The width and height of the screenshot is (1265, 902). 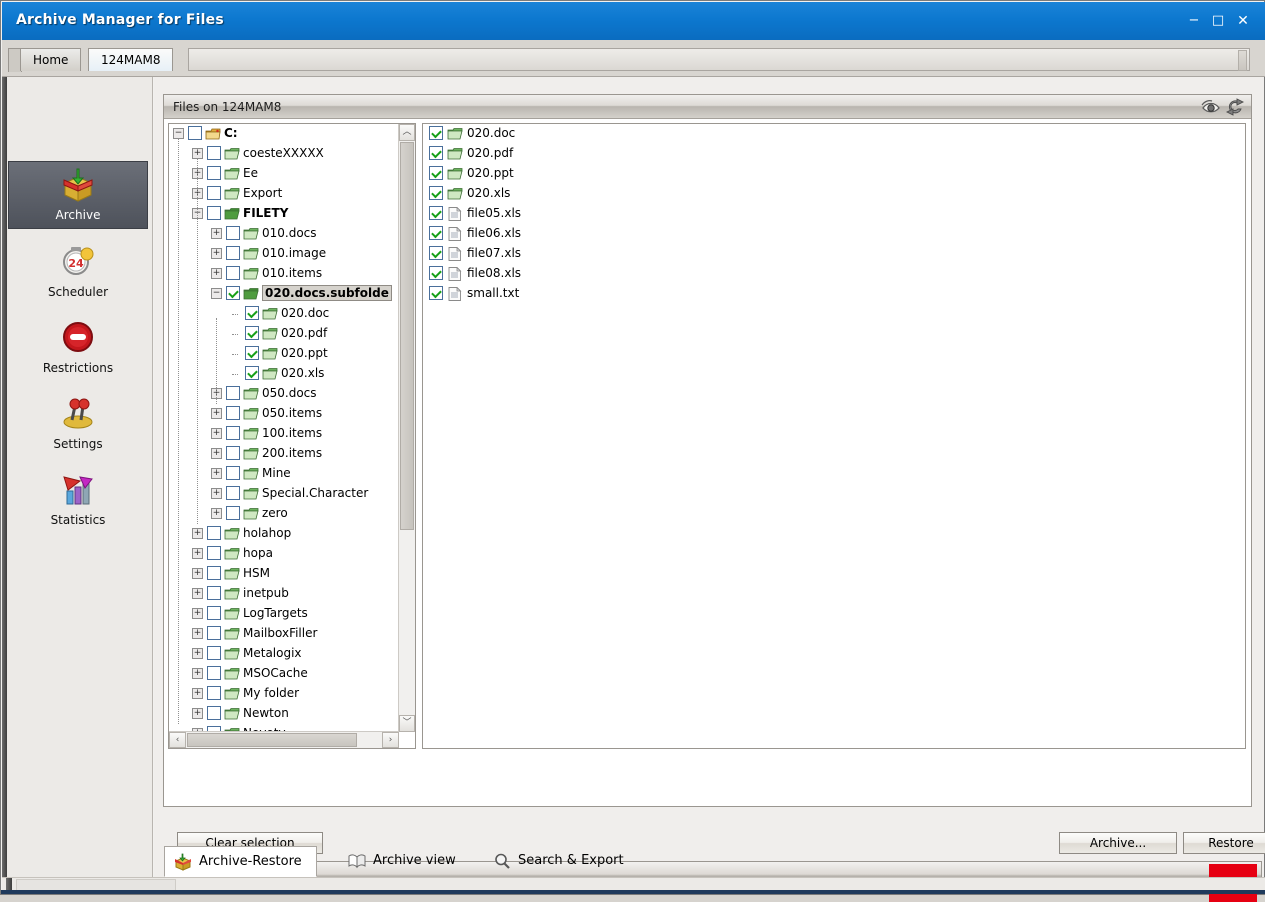 What do you see at coordinates (834, 254) in the screenshot?
I see `file-list-item: file07.xls` at bounding box center [834, 254].